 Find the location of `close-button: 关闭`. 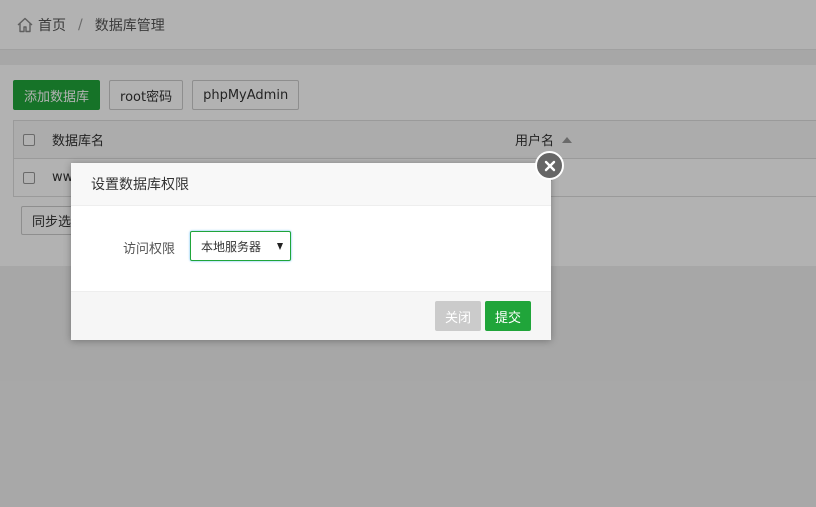

close-button: 关闭 is located at coordinates (458, 316).